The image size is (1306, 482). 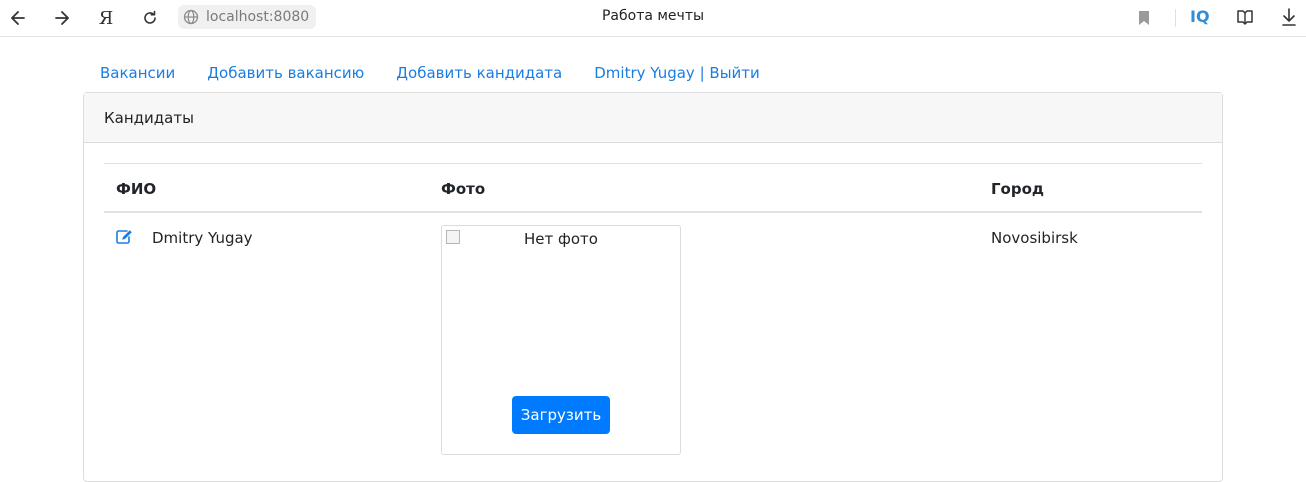 What do you see at coordinates (62, 18) in the screenshot?
I see `forward-arrow-icon` at bounding box center [62, 18].